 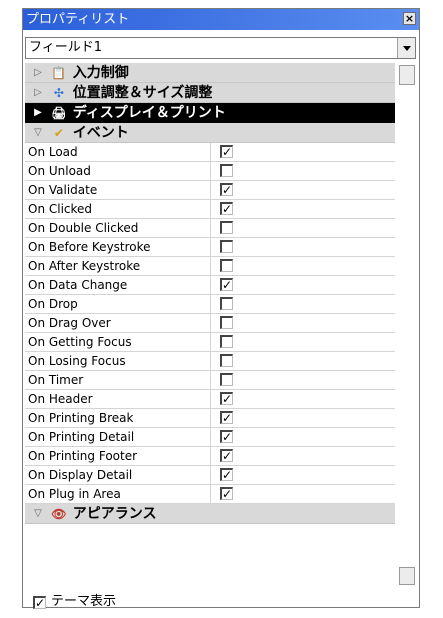 I want to click on event-label: On Getting Focus, so click(x=80, y=342).